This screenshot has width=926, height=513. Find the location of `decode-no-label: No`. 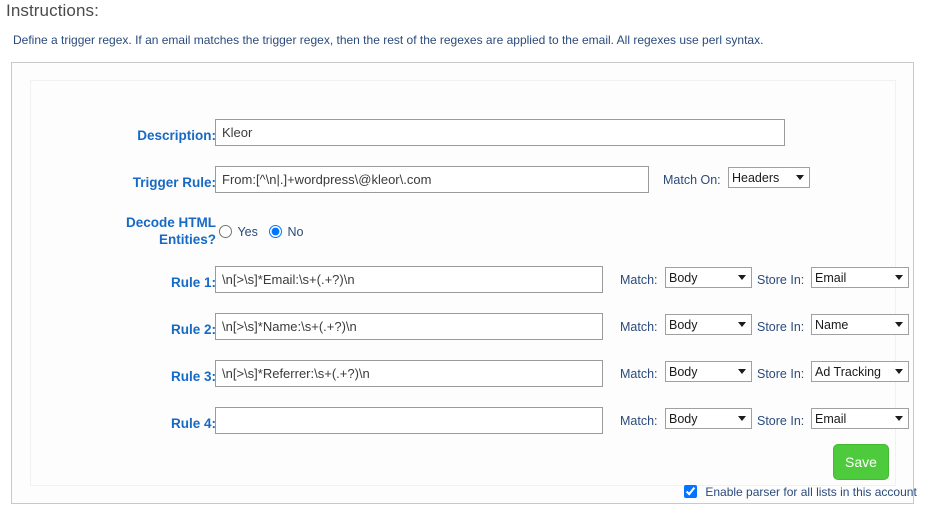

decode-no-label: No is located at coordinates (295, 231).